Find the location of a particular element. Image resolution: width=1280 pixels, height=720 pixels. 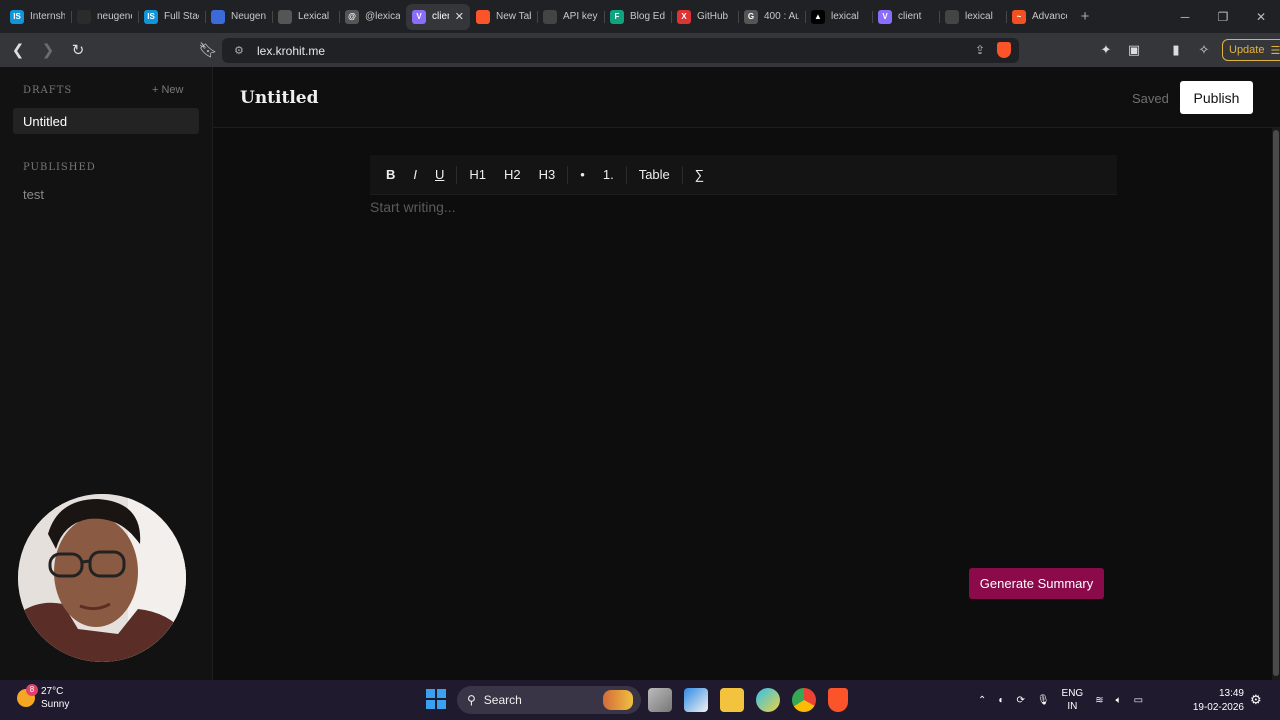

browser-tab: Lexical is located at coordinates (305, 17).